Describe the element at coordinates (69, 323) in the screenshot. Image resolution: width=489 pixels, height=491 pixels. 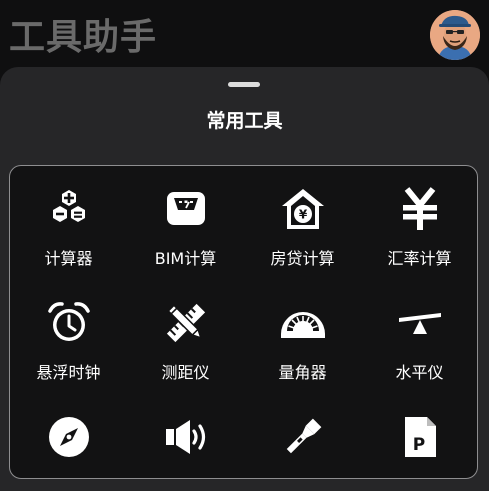
I see `alarm-clock-icon` at that location.